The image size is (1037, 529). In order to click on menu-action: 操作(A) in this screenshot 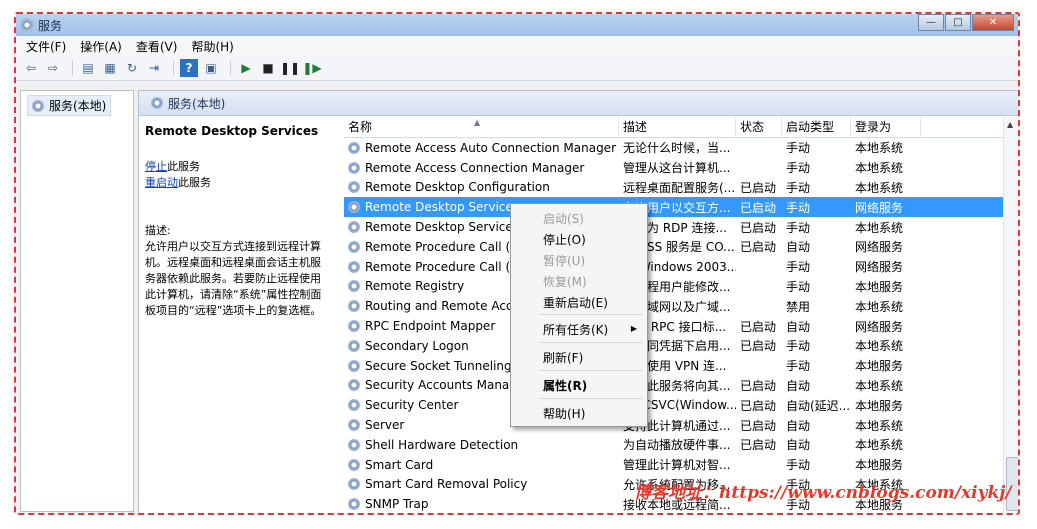, I will do `click(101, 46)`.